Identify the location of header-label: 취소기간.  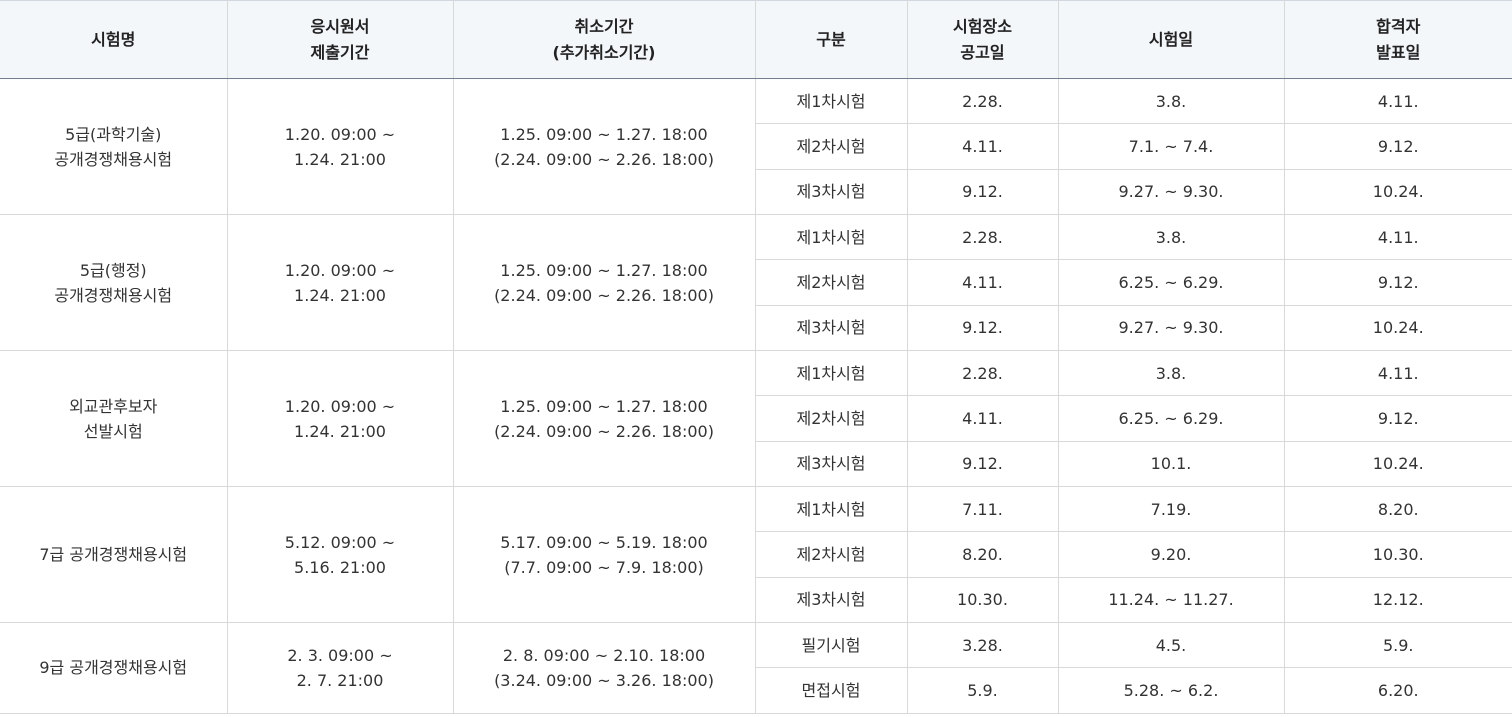
(604, 26).